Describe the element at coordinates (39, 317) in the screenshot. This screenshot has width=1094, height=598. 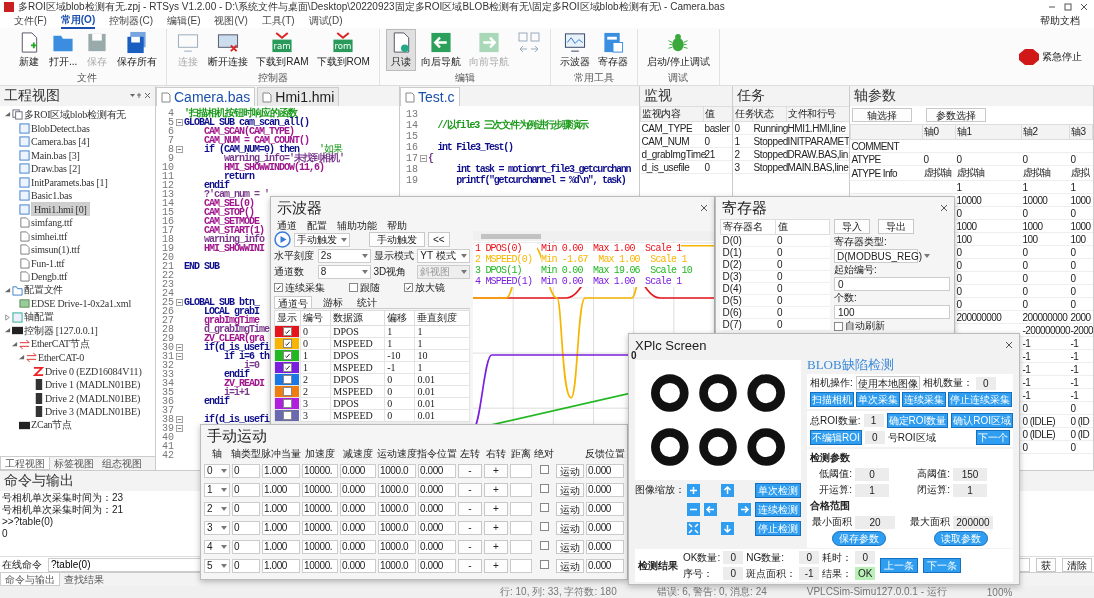
I see `tree-item: 轴配置` at that location.